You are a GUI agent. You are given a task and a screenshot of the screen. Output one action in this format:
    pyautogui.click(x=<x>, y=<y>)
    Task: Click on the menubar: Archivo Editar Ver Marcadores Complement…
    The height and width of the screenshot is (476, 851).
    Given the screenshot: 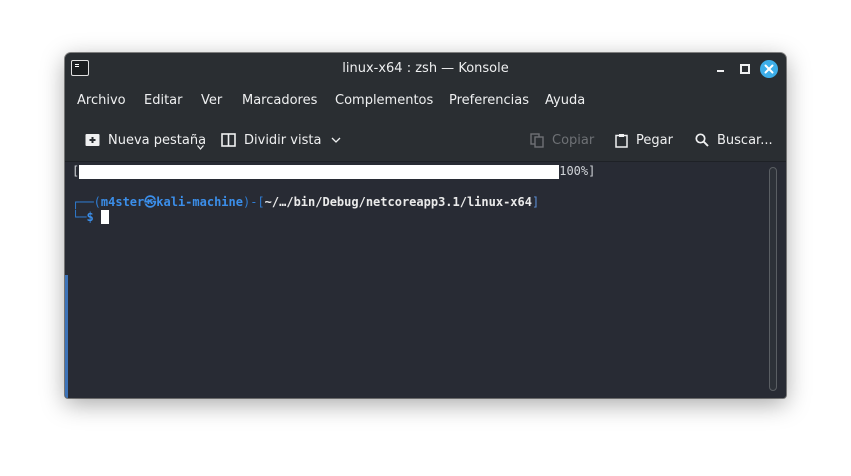 What is the action you would take?
    pyautogui.click(x=425, y=101)
    